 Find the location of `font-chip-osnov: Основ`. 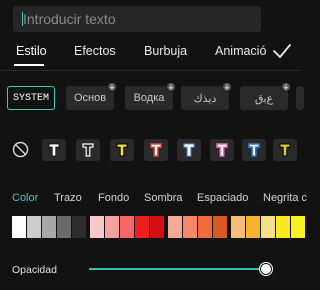

font-chip-osnov: Основ is located at coordinates (91, 96).